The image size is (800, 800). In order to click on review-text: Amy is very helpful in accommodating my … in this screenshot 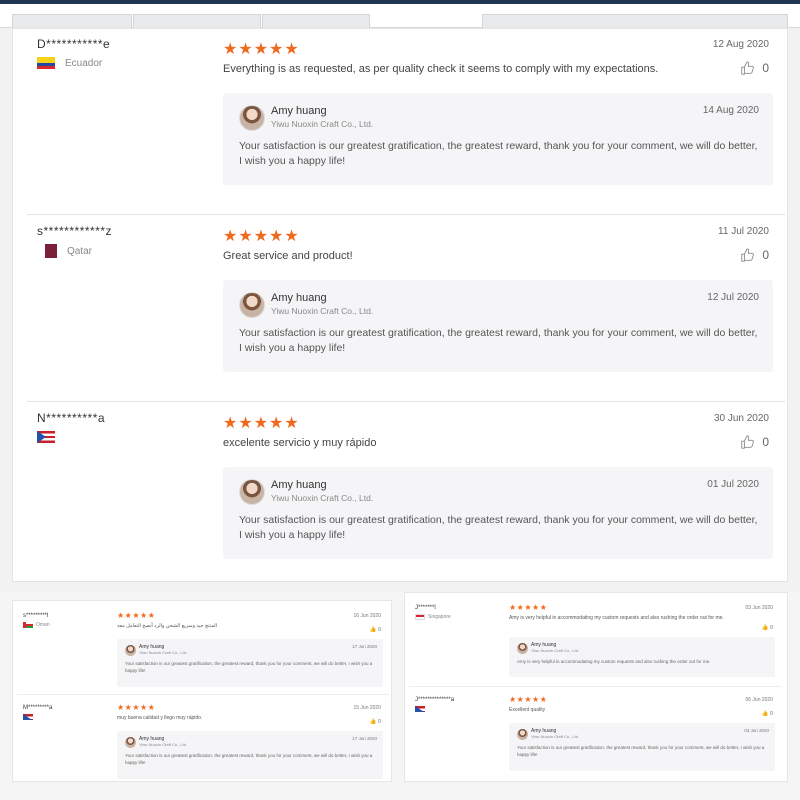, I will do `click(616, 618)`.